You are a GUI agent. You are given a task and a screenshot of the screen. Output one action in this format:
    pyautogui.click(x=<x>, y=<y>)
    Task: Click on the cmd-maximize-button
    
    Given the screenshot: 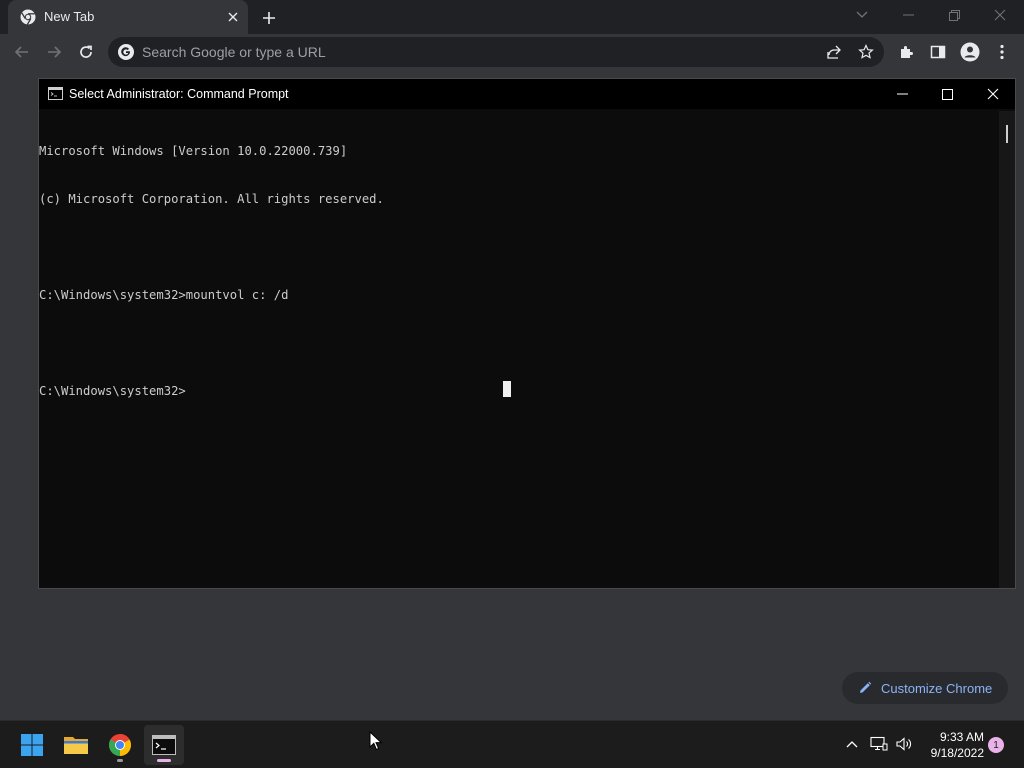 What is the action you would take?
    pyautogui.click(x=947, y=94)
    